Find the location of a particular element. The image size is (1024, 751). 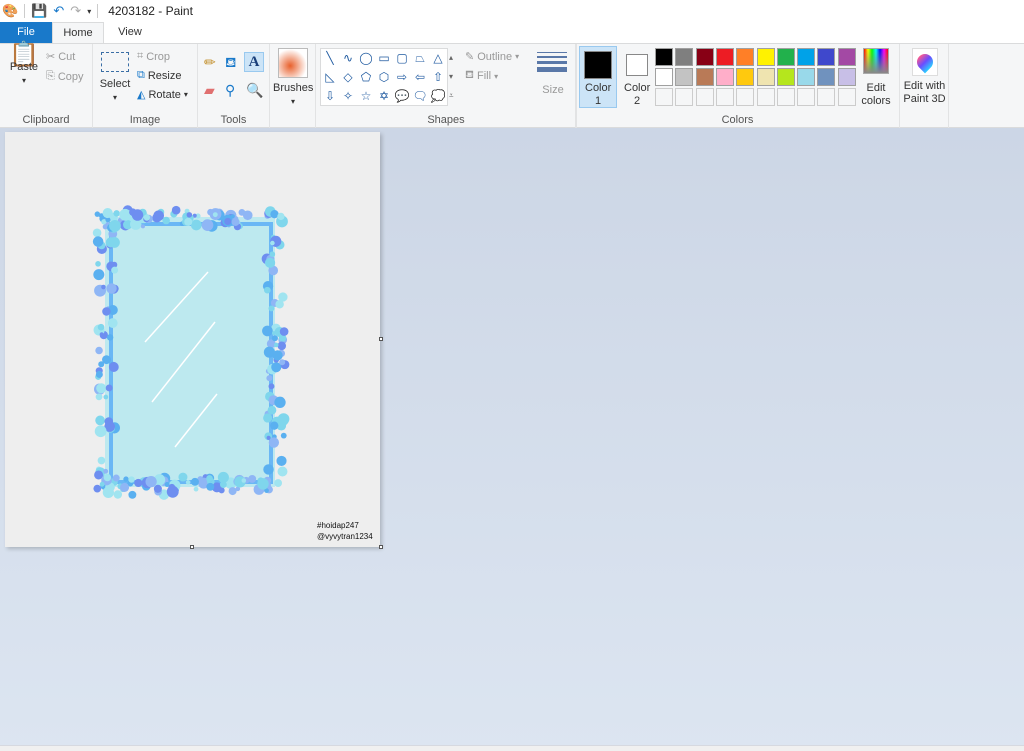

shape-item: ⬡ is located at coordinates (384, 77).